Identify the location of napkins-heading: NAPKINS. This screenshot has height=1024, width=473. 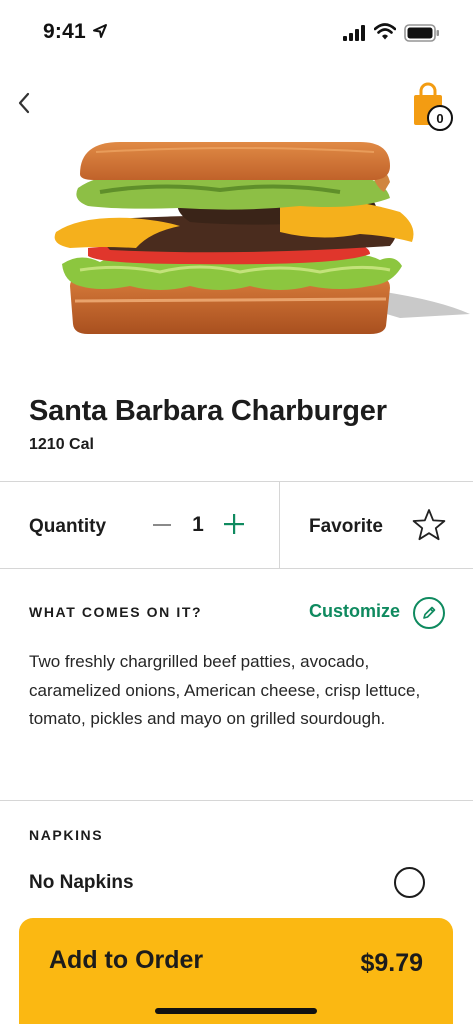
(66, 835).